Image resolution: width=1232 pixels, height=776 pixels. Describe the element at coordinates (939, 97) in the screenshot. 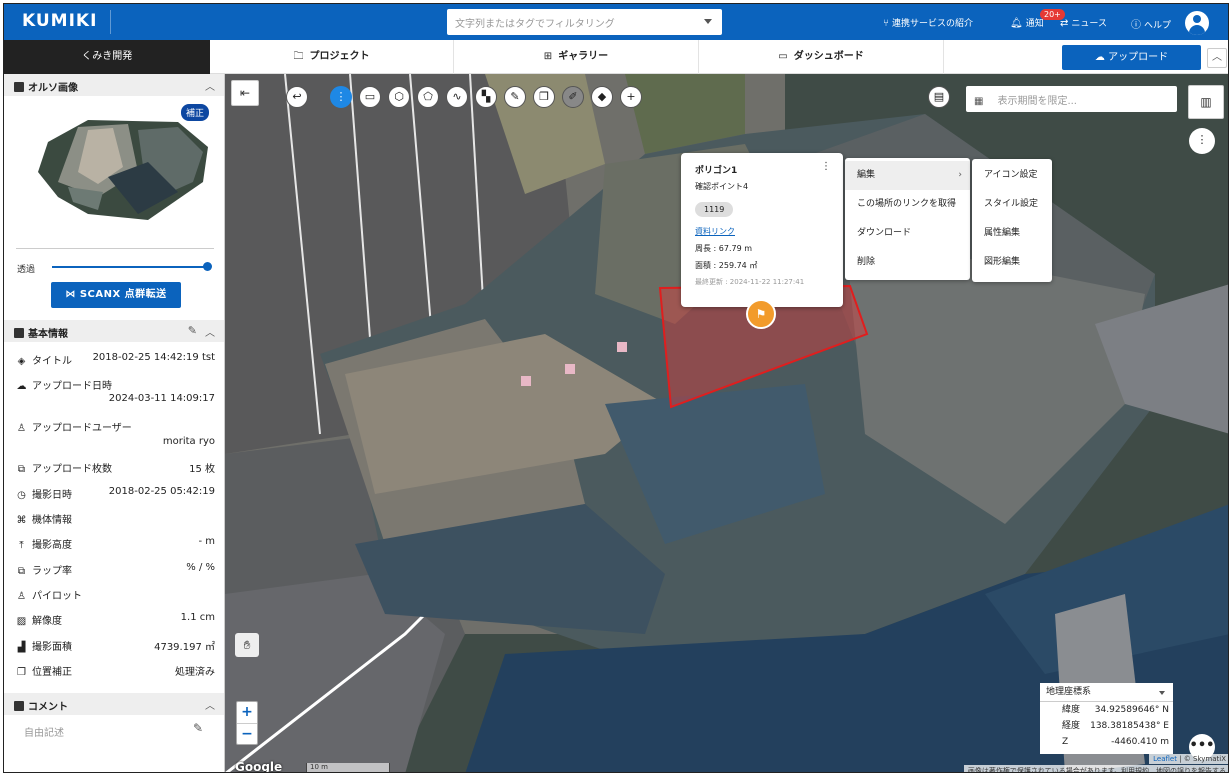

I see `print-button: ▤` at that location.